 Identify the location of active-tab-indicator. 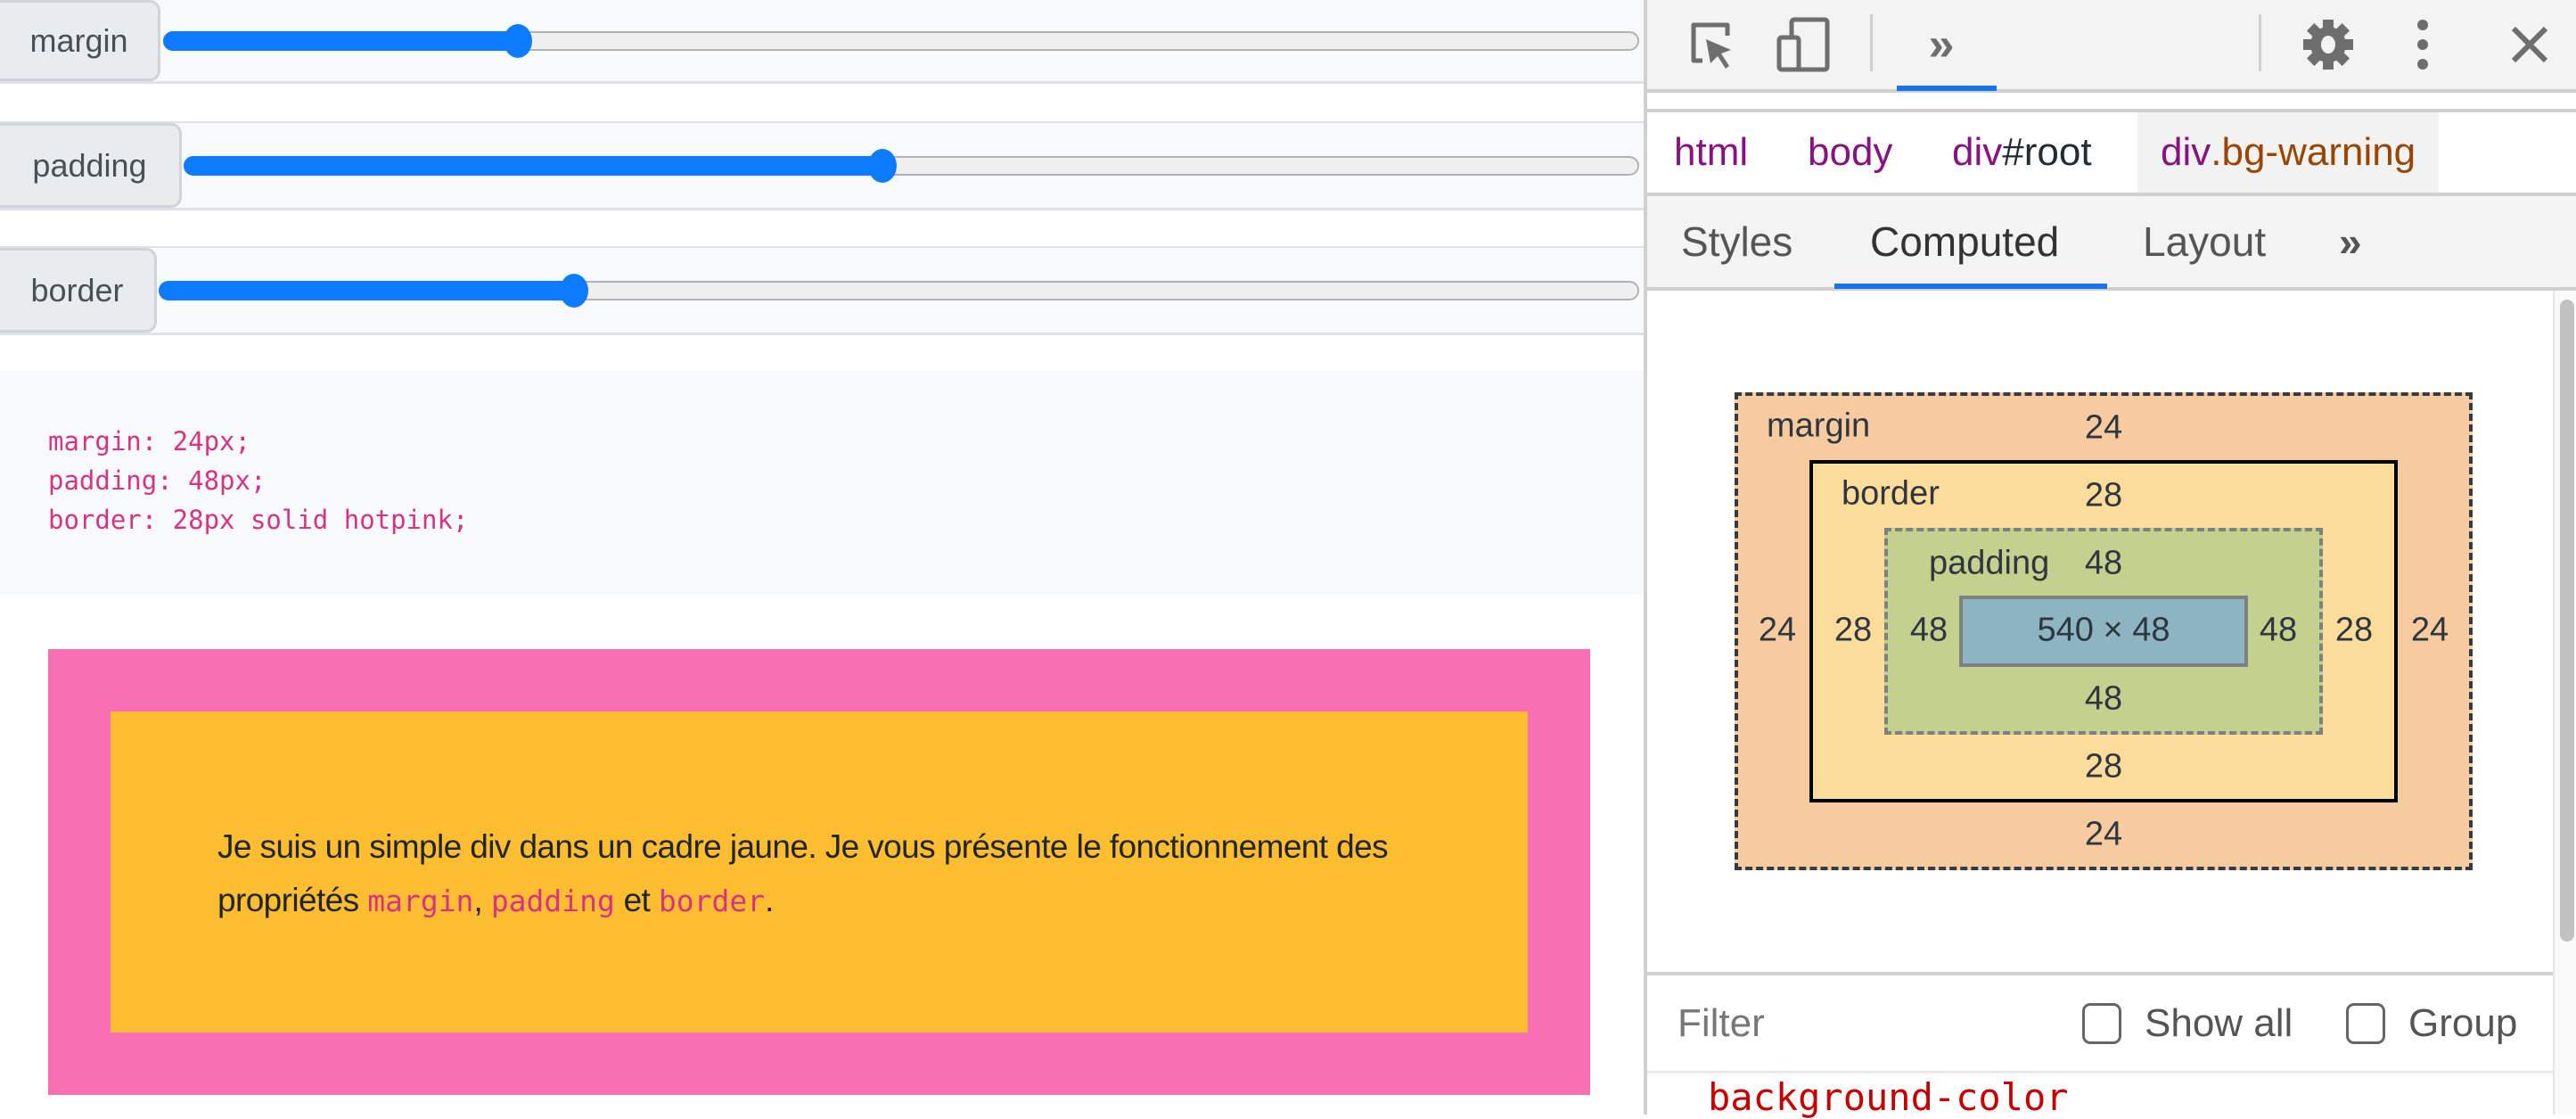
(1971, 286).